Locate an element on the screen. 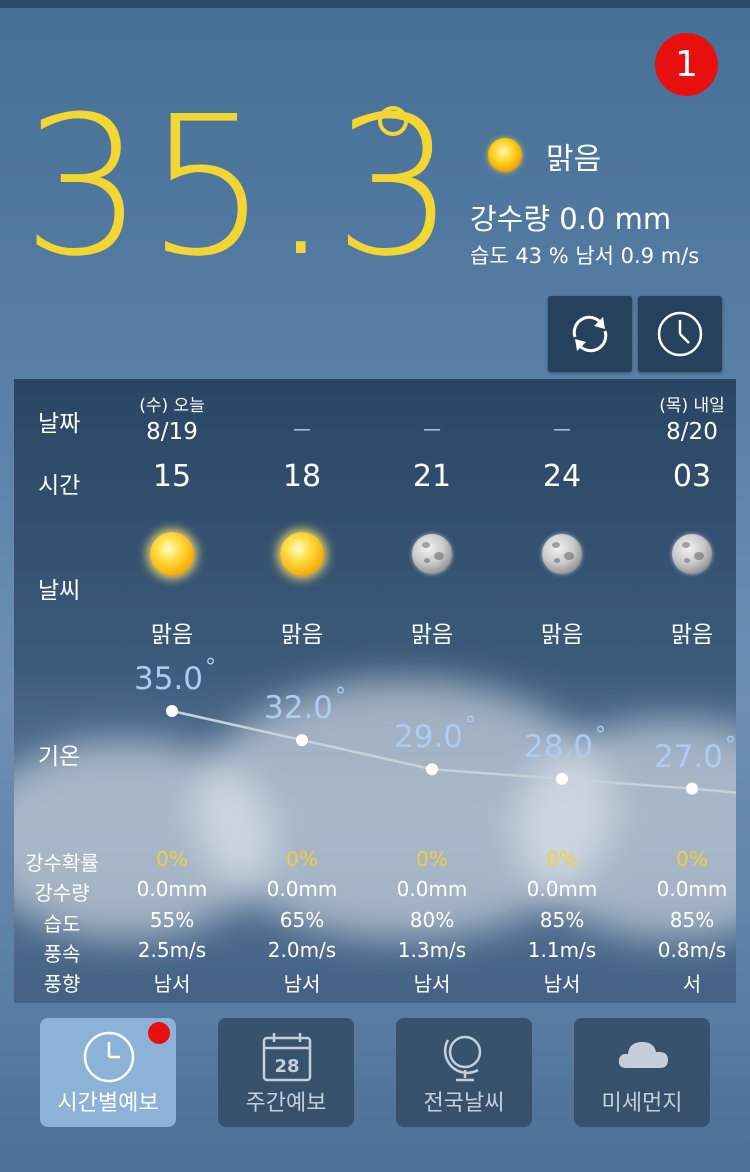 The height and width of the screenshot is (1172, 750). temperature-label: 29.0° is located at coordinates (435, 734).